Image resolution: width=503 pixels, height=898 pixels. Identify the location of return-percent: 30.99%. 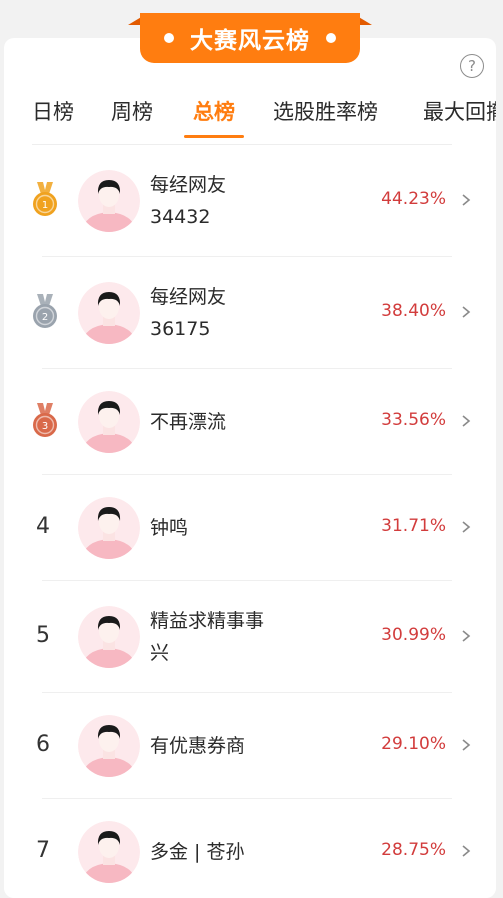
(413, 635).